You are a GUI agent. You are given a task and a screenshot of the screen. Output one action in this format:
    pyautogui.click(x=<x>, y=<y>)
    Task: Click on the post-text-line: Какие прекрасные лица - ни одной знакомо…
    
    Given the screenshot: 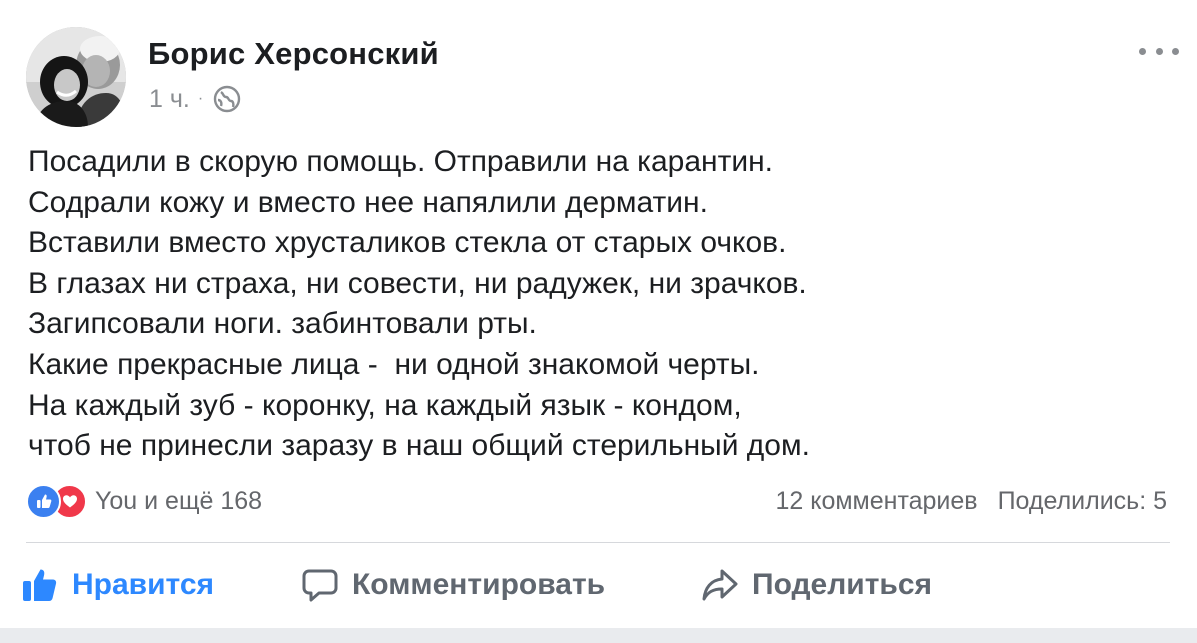 What is the action you would take?
    pyautogui.click(x=394, y=364)
    